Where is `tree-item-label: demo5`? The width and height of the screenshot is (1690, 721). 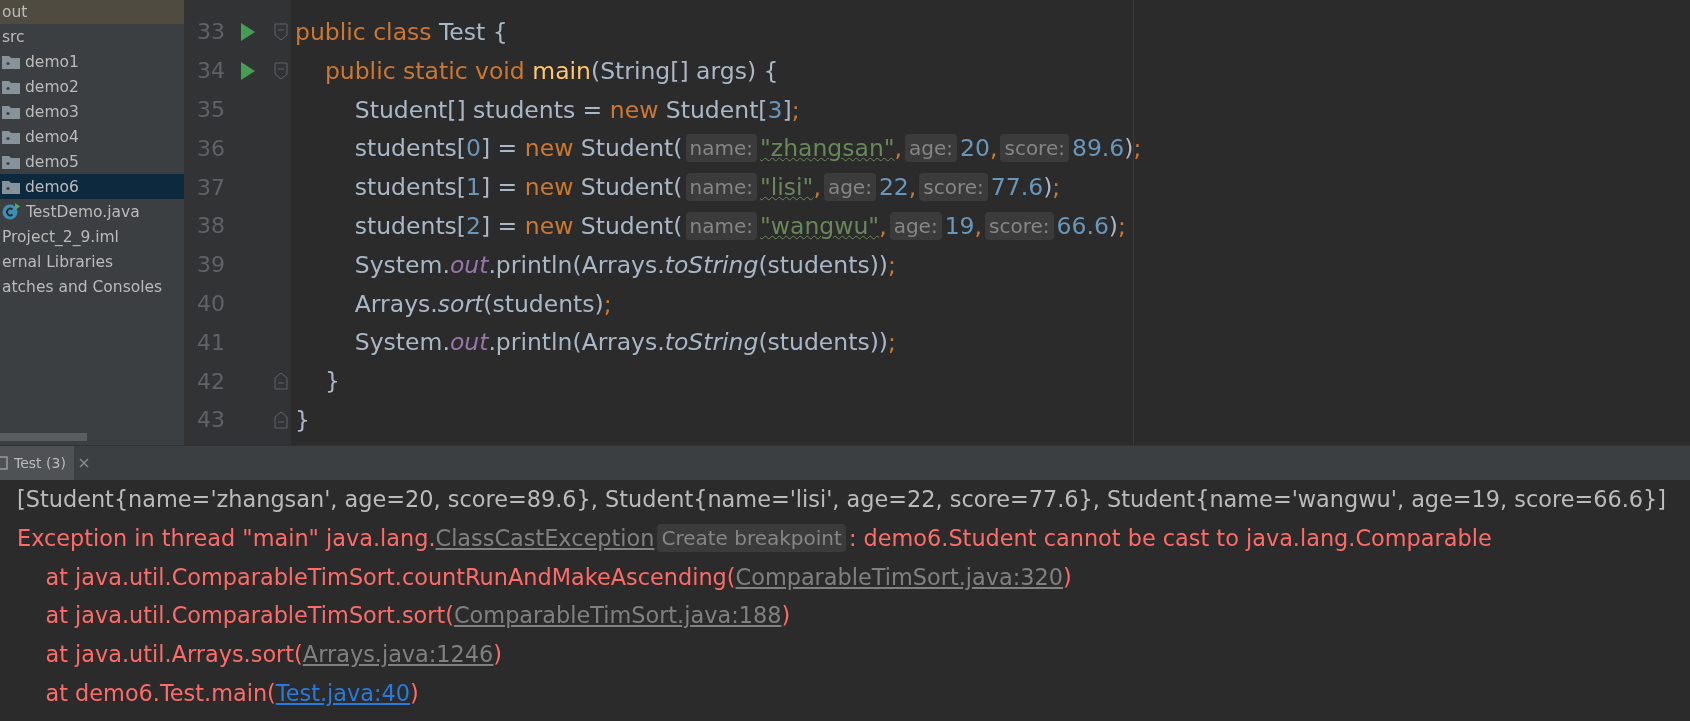 tree-item-label: demo5 is located at coordinates (52, 161).